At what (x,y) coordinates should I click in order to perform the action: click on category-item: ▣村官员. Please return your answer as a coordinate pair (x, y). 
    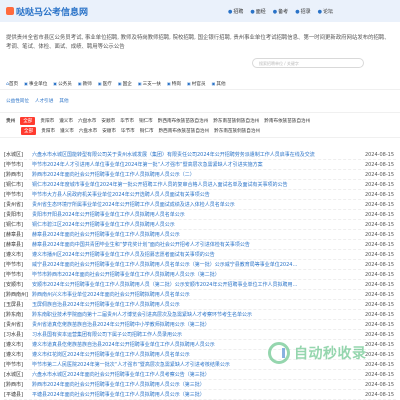
    Looking at the image, I should click on (196, 84).